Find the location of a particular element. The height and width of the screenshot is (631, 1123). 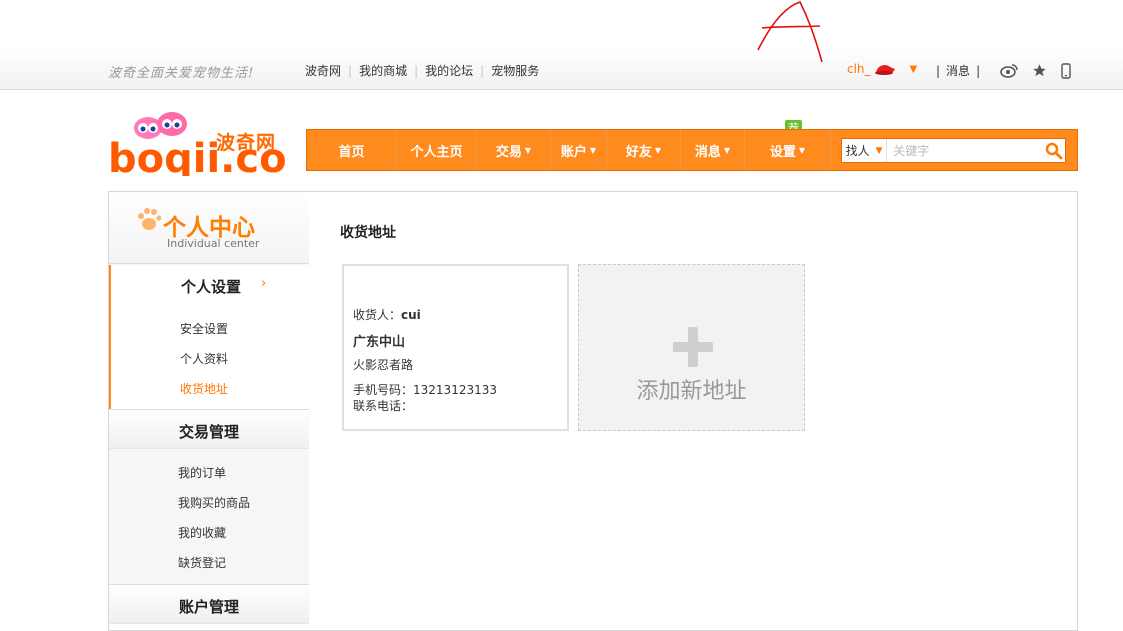

add-address-button: 添加新地址 is located at coordinates (691, 347).